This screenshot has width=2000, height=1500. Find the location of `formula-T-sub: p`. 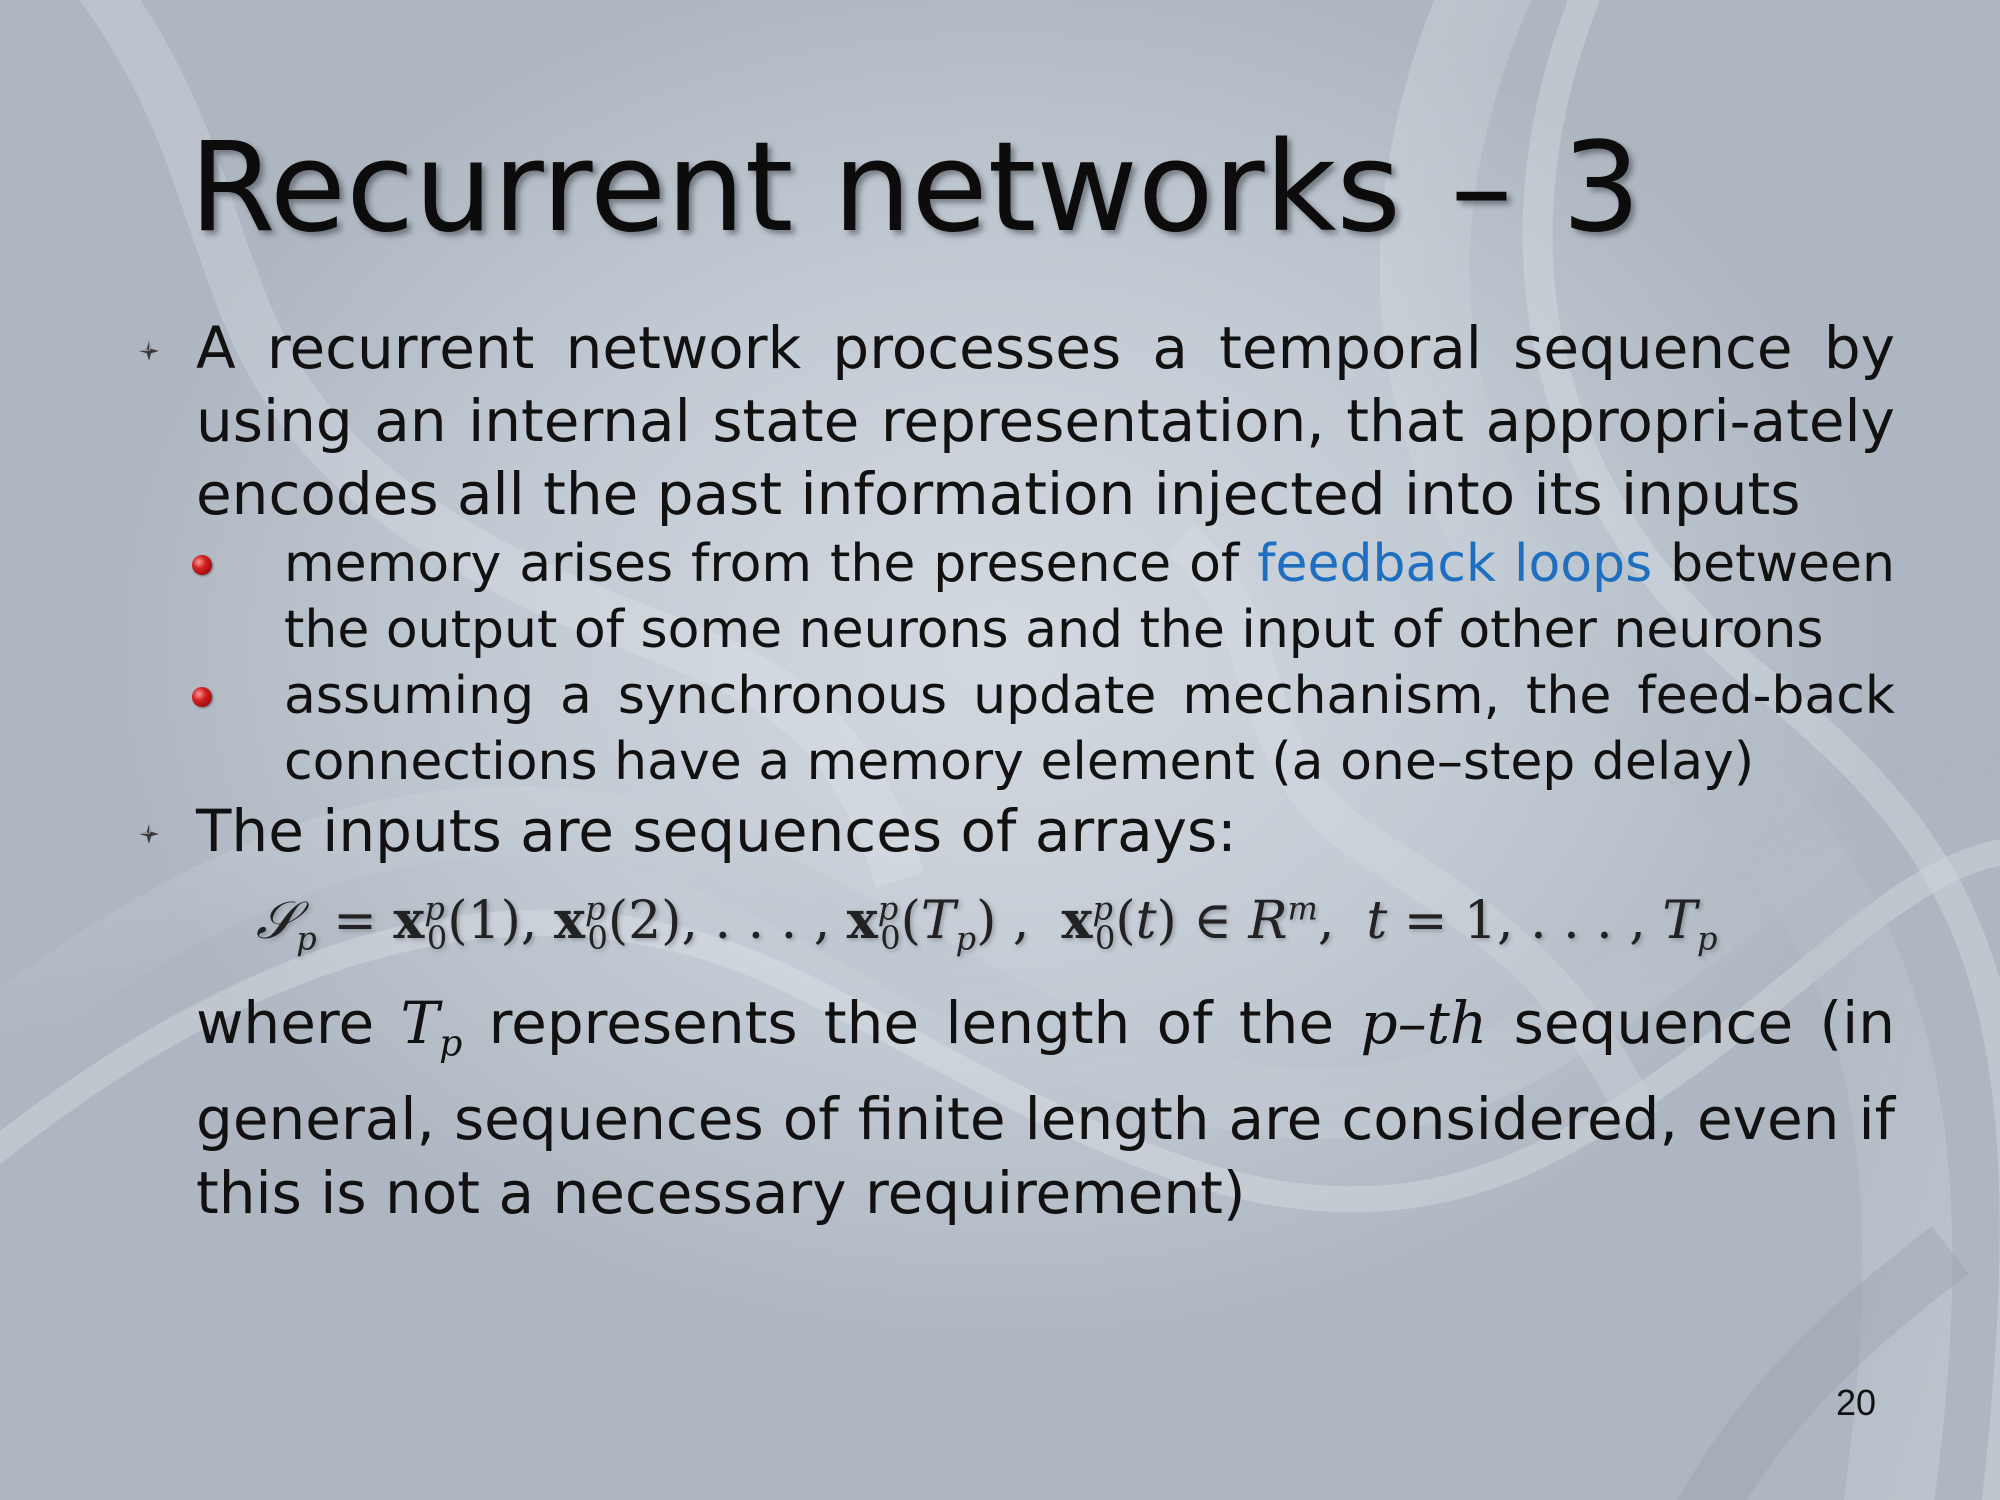

formula-T-sub: p is located at coordinates (966, 938).